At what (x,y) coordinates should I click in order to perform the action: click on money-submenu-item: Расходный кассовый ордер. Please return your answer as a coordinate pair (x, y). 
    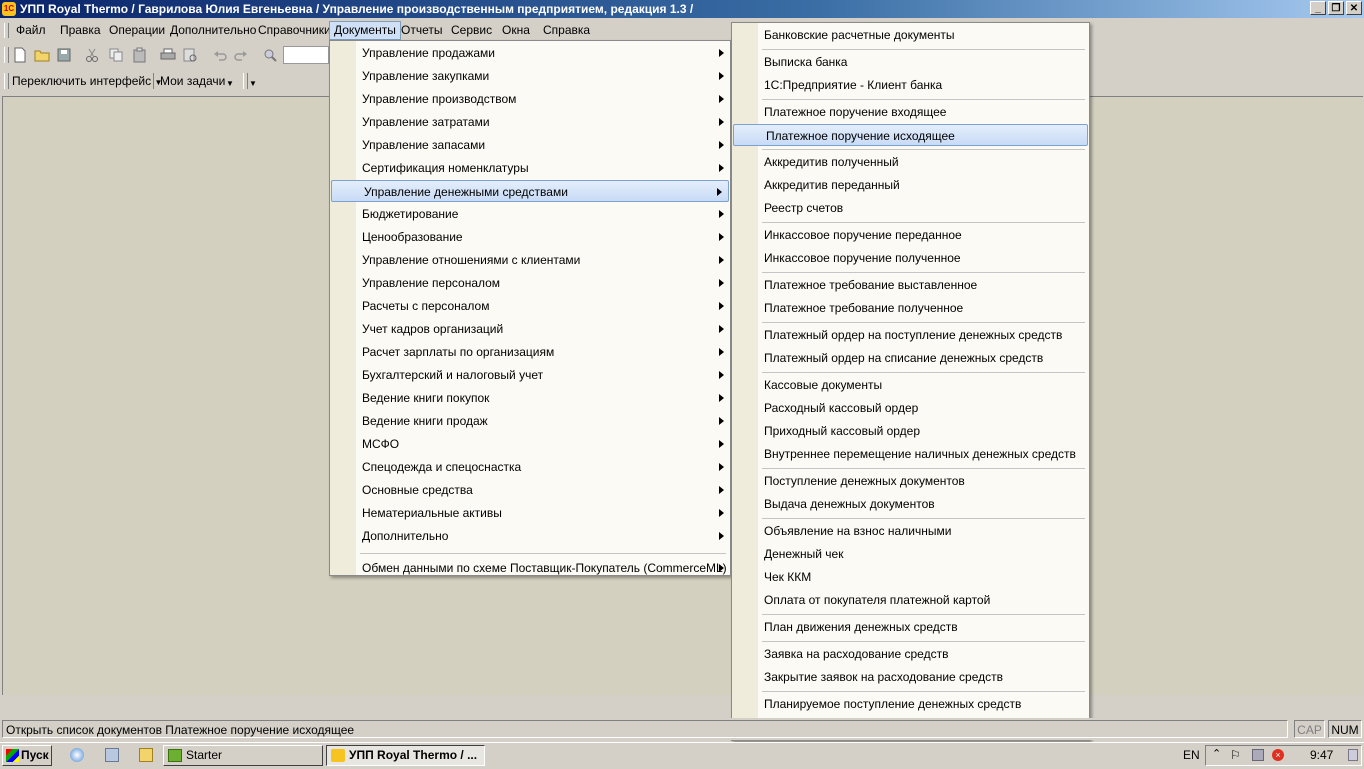
    Looking at the image, I should click on (910, 408).